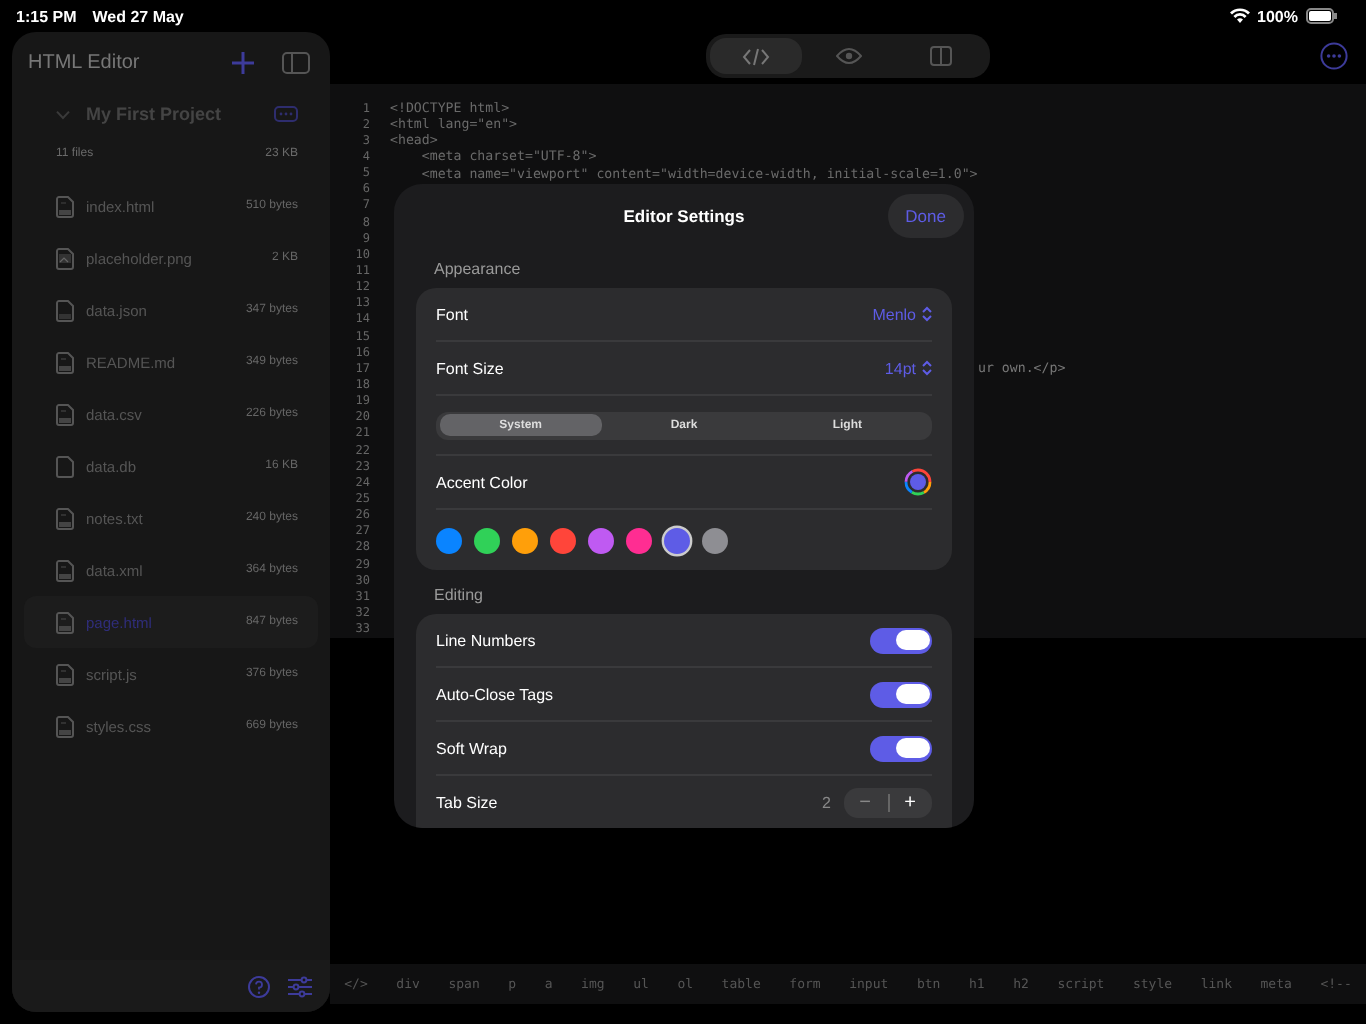  I want to click on status-time: 1:15 PM, so click(46, 16).